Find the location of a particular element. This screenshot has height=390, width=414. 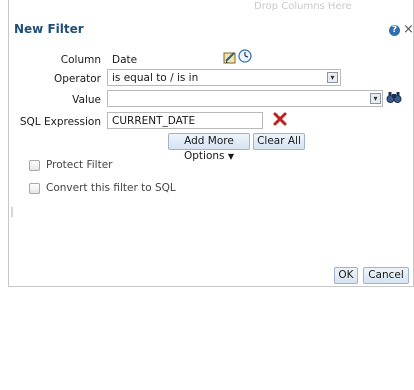

operator-select: is equal to / is in ▾ is located at coordinates (224, 77).